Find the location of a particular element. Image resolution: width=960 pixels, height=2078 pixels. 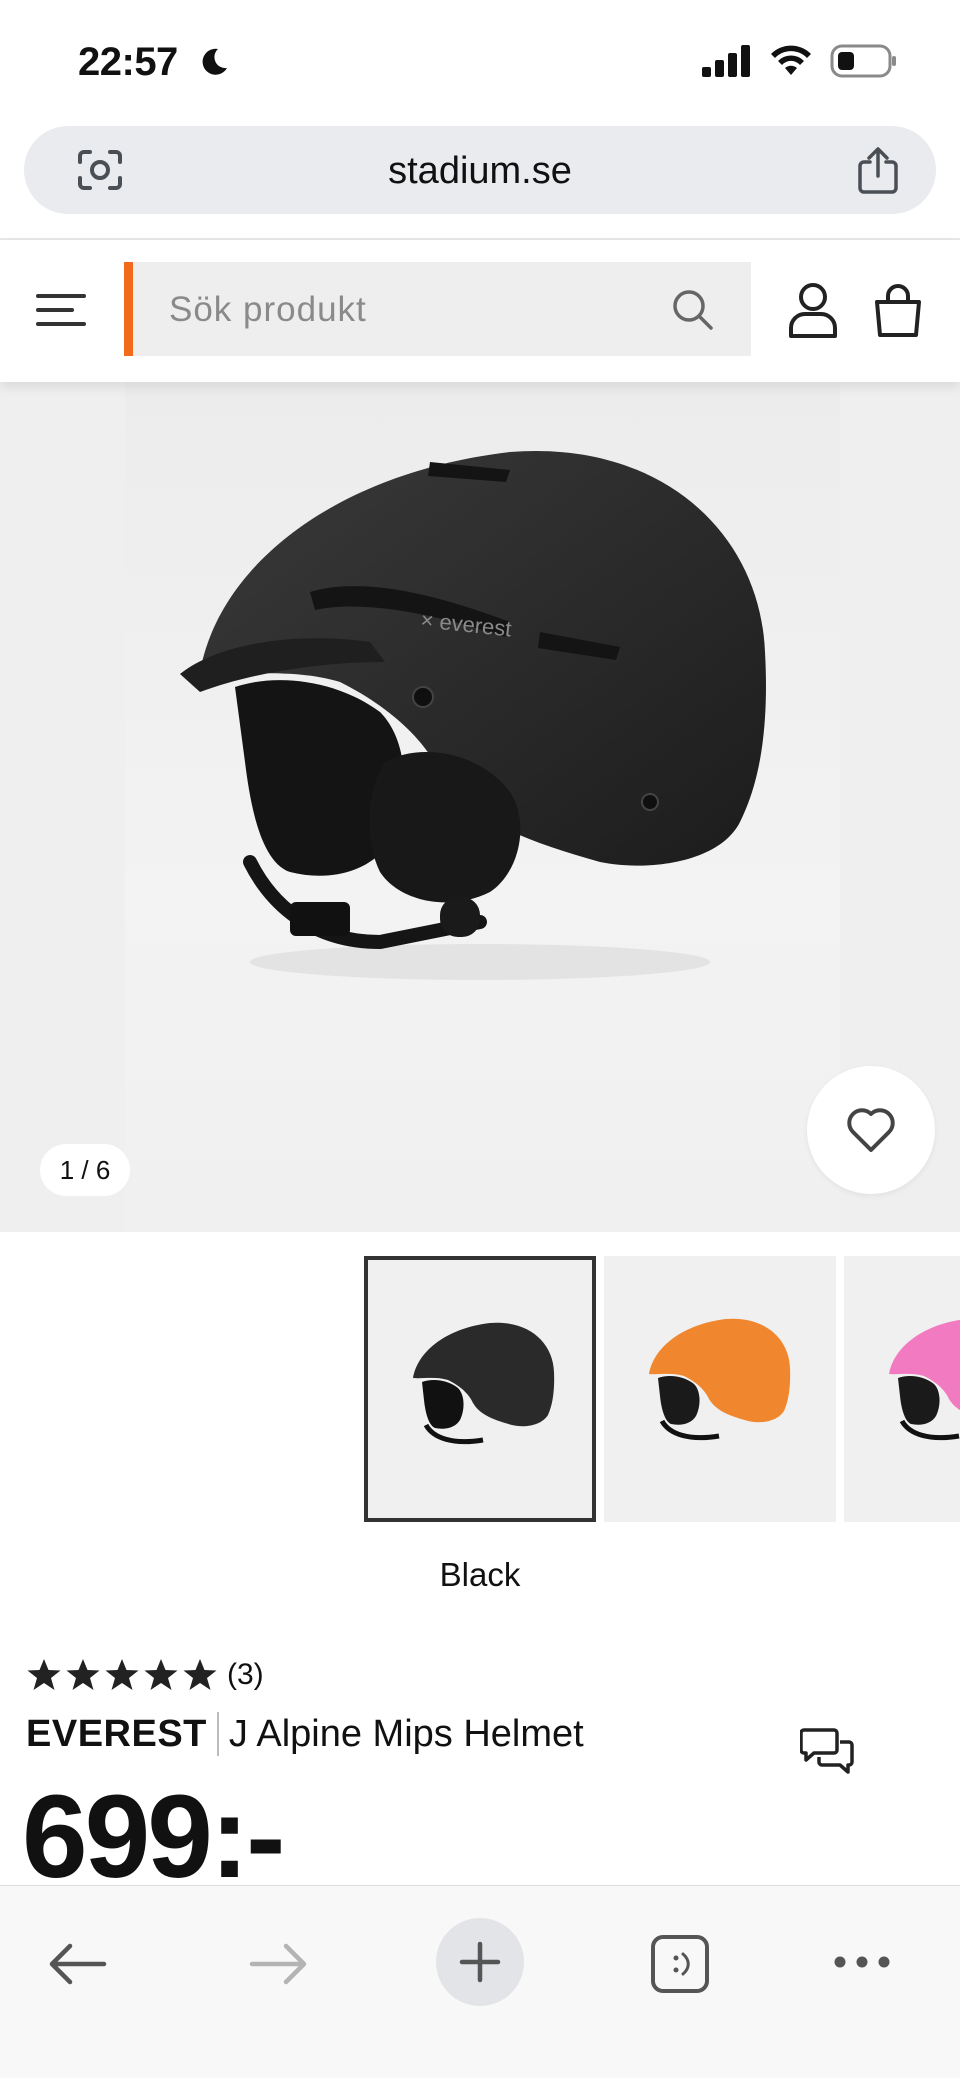

new-tab-button is located at coordinates (480, 1962).